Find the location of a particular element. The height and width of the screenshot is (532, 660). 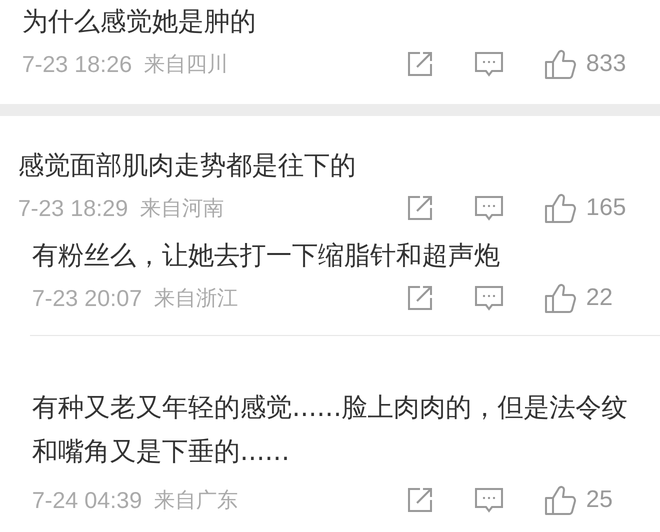

like-count: 833 is located at coordinates (606, 64).